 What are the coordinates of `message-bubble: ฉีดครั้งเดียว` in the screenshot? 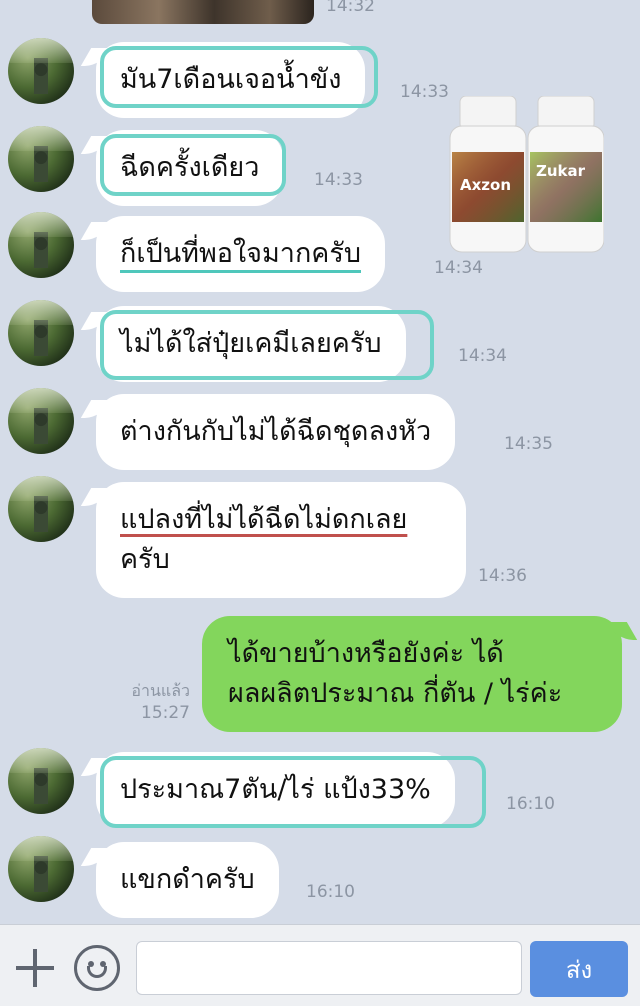 It's located at (190, 168).